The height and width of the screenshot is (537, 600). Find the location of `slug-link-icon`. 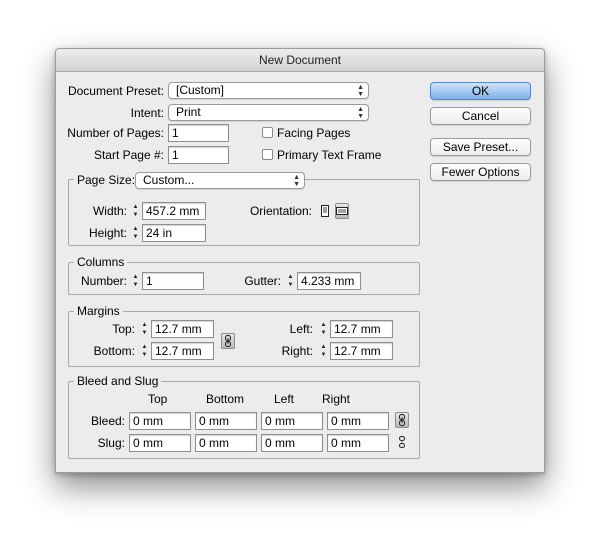

slug-link-icon is located at coordinates (402, 442).